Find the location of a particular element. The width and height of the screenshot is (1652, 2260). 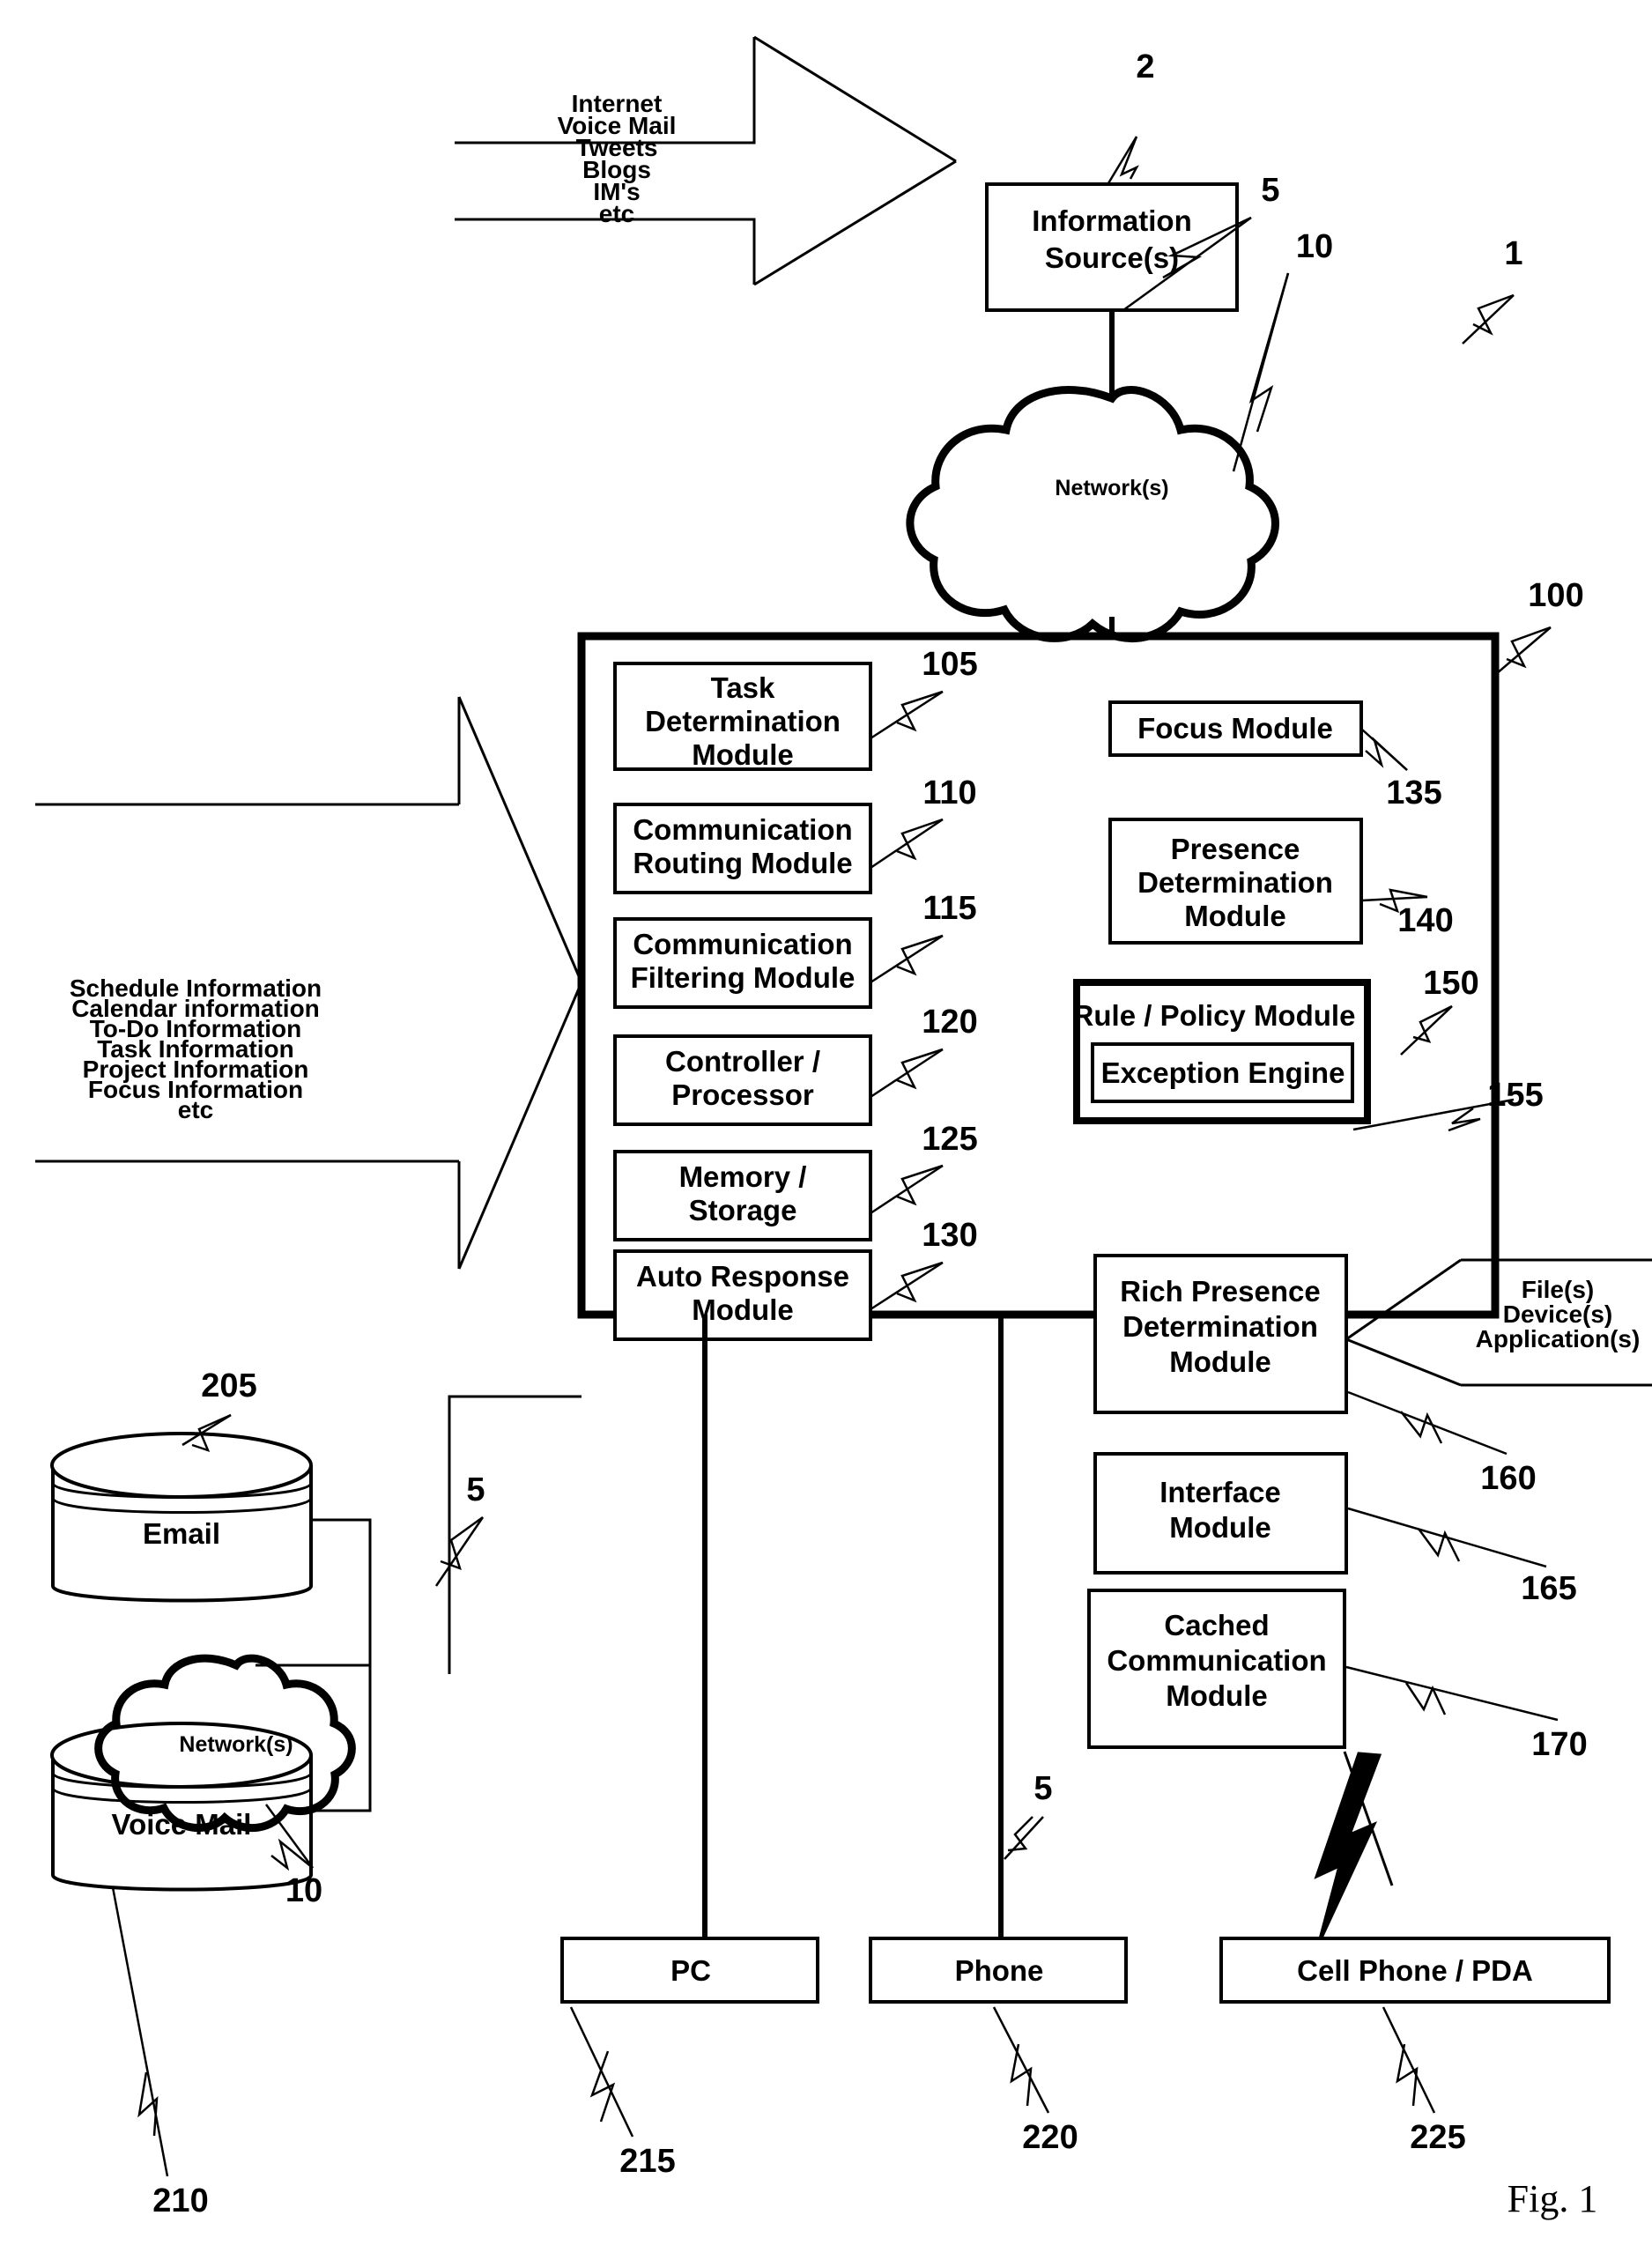

device-phone-label: Phone is located at coordinates (1000, 1970).